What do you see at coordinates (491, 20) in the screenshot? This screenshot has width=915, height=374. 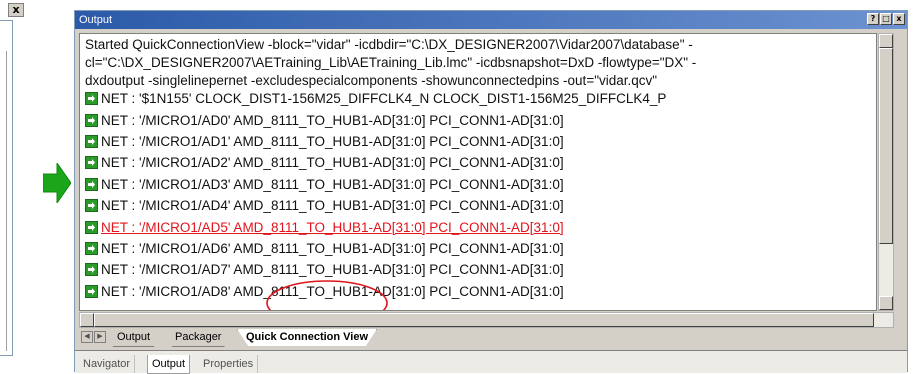 I see `output-title-bar: Output ? □ x` at bounding box center [491, 20].